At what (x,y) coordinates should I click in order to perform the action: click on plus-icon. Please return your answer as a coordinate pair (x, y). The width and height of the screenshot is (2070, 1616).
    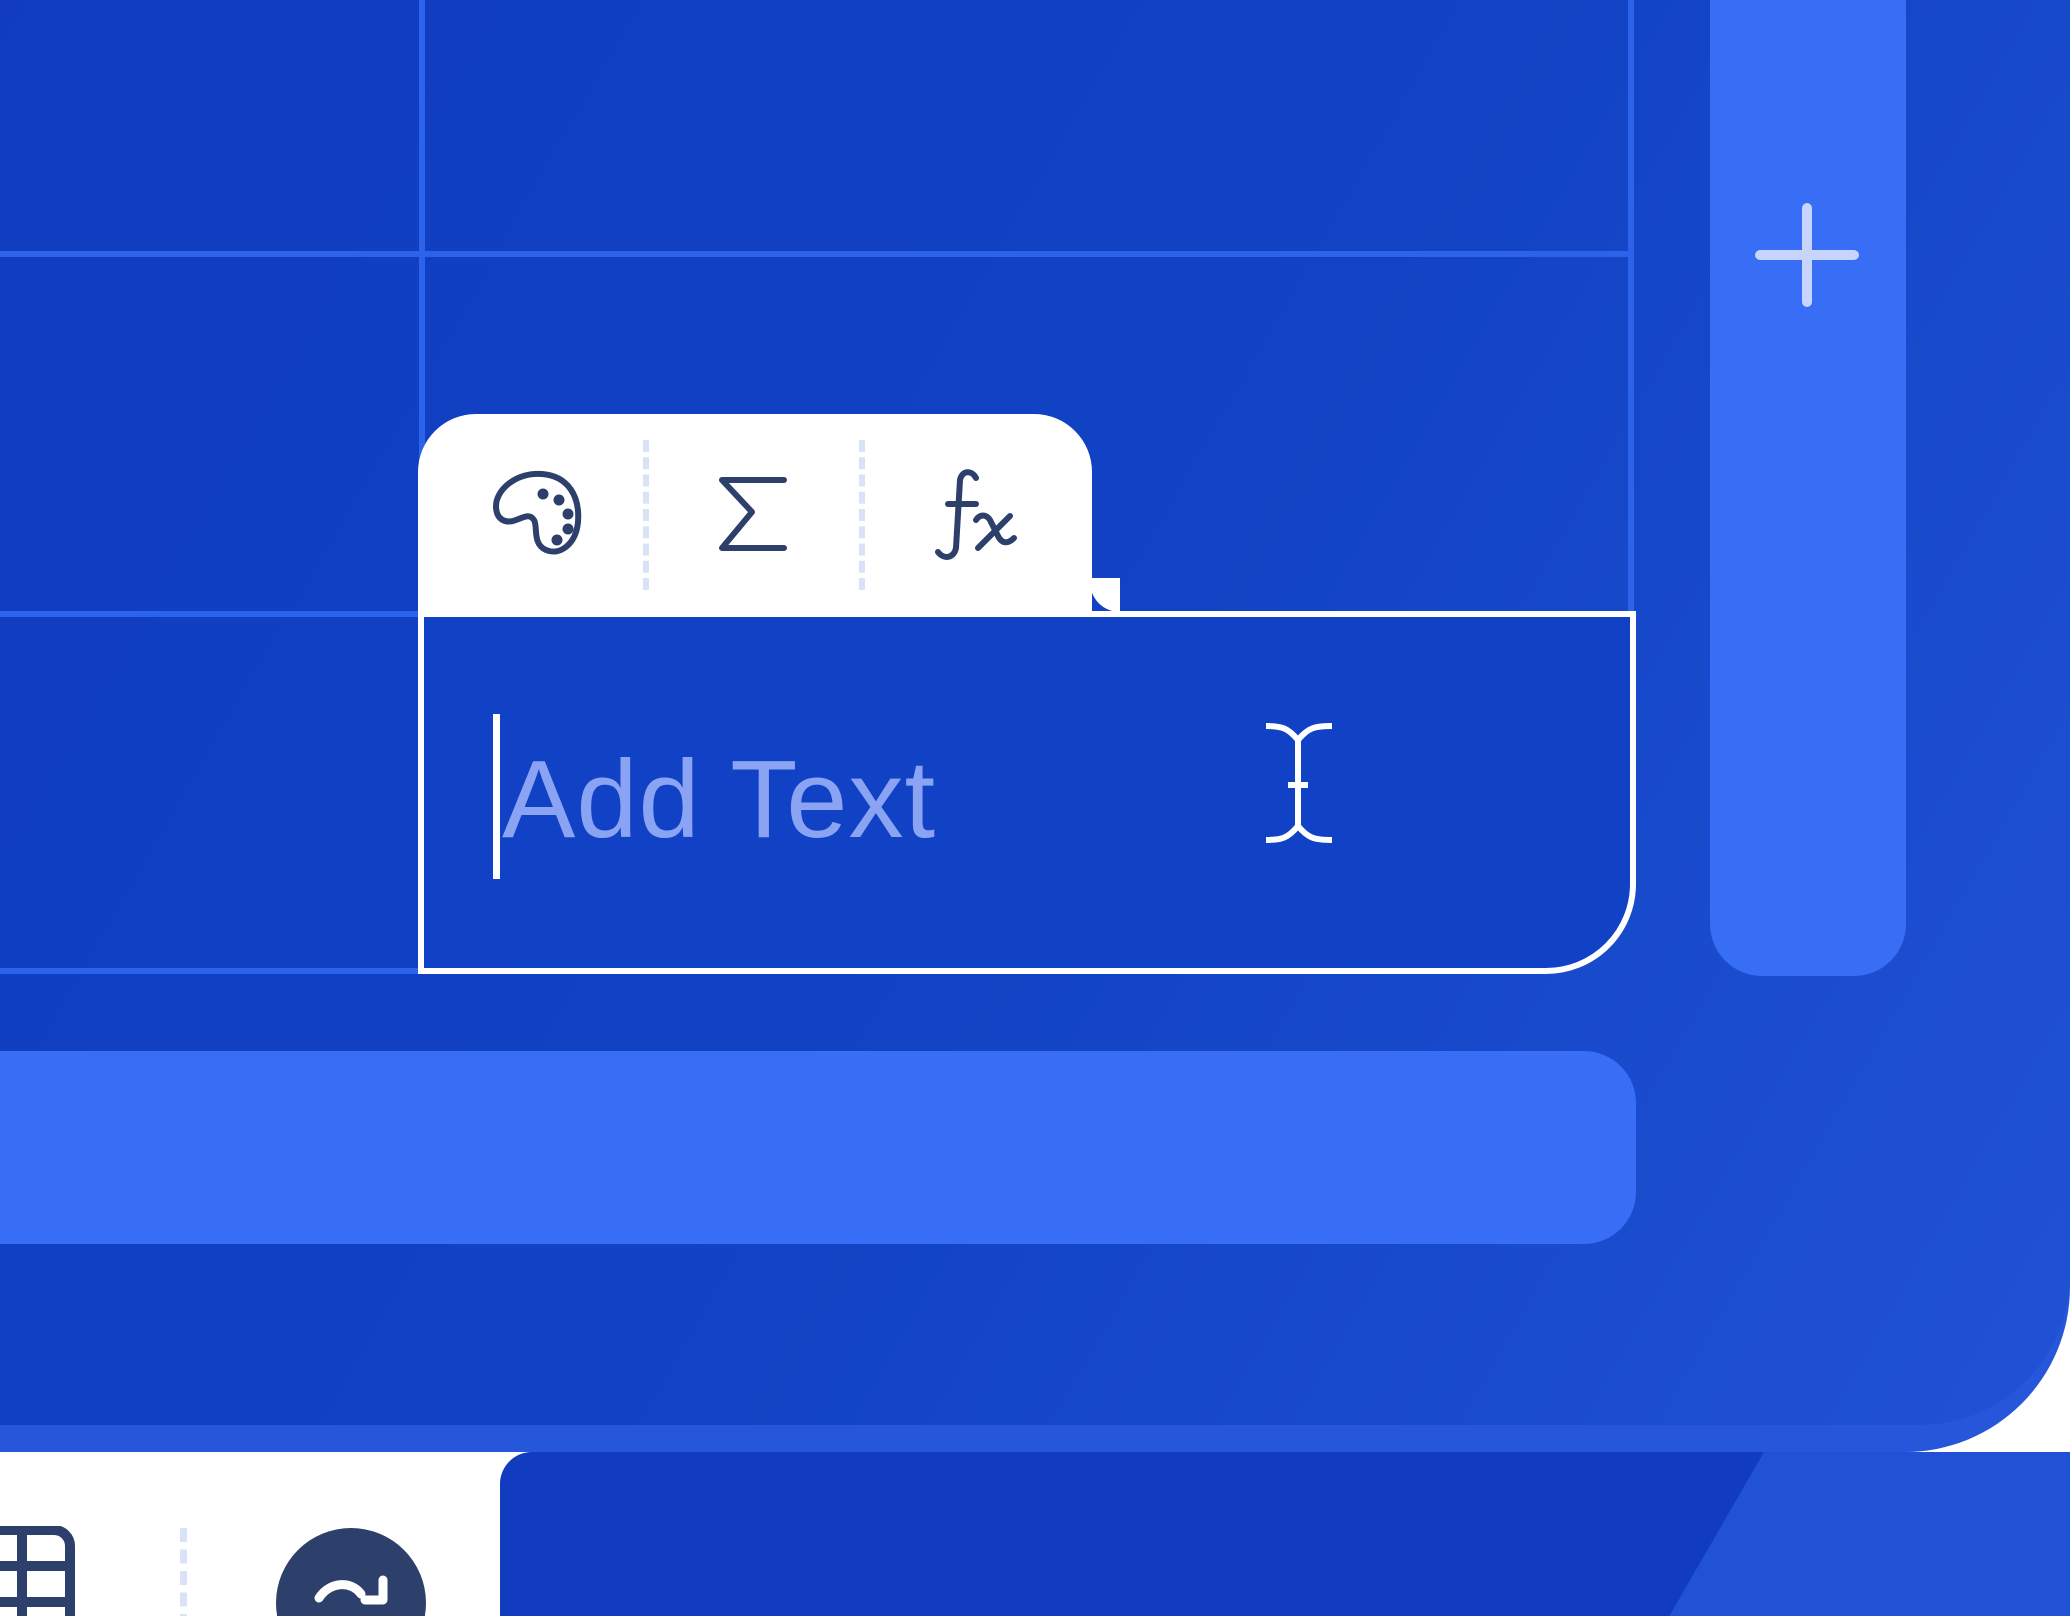
    Looking at the image, I should click on (1807, 255).